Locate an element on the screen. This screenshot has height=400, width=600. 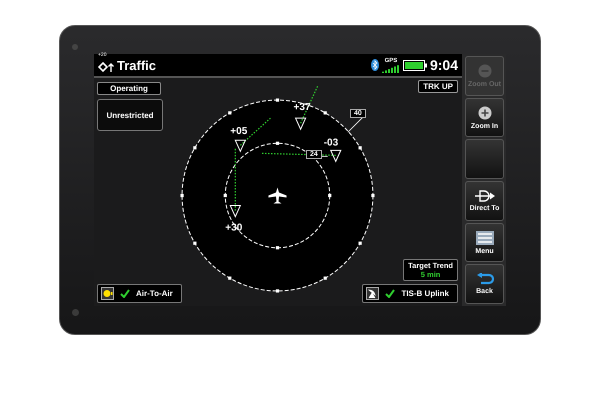
relative-altitude-label: +05 is located at coordinates (239, 132).